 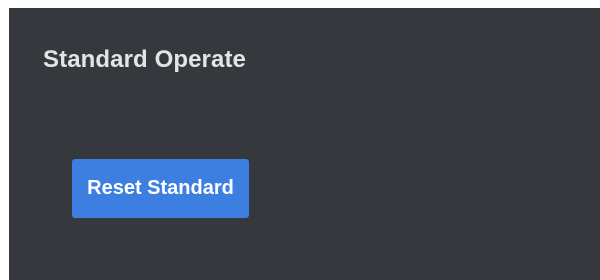 I want to click on reset-standard-button: Reset Standard, so click(x=160, y=188).